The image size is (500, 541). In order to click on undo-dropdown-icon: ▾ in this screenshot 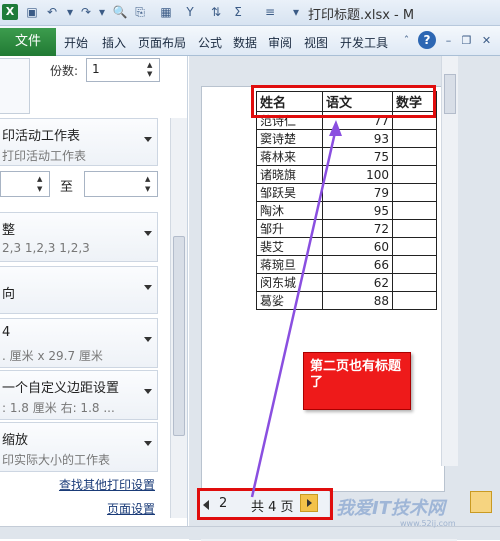, I will do `click(70, 12)`.